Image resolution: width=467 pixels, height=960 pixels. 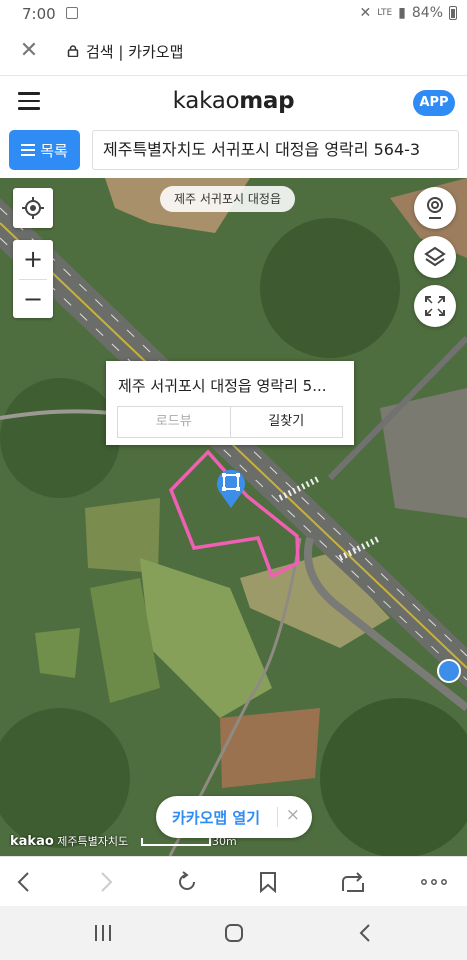 I want to click on logo: kakaomap, so click(x=233, y=101).